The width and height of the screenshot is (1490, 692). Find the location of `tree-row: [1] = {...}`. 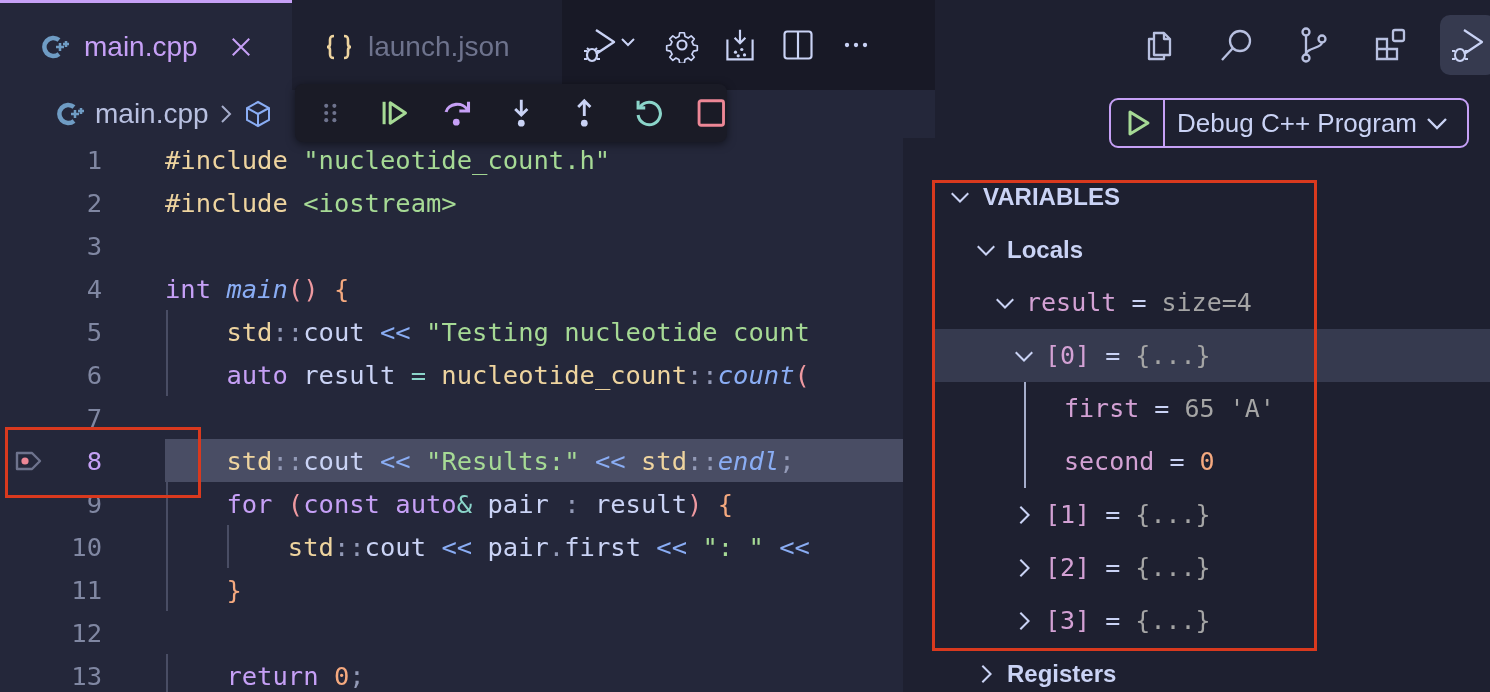

tree-row: [1] = {...} is located at coordinates (1212, 514).